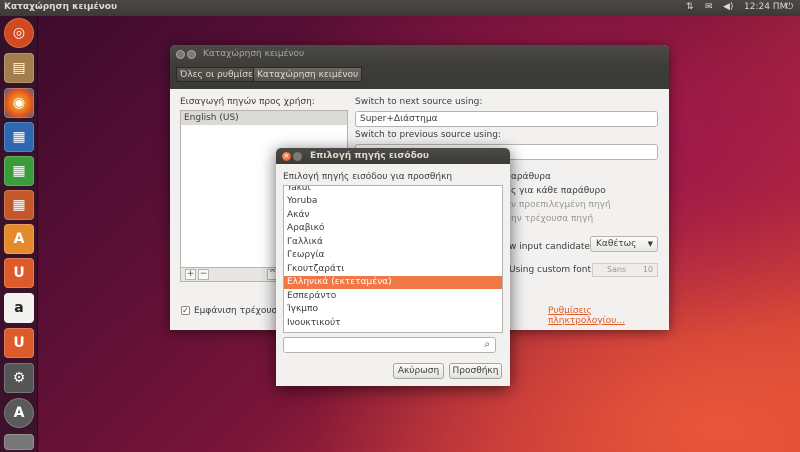 This screenshot has height=452, width=800. What do you see at coordinates (190, 274) in the screenshot?
I see `add-source-button: +` at bounding box center [190, 274].